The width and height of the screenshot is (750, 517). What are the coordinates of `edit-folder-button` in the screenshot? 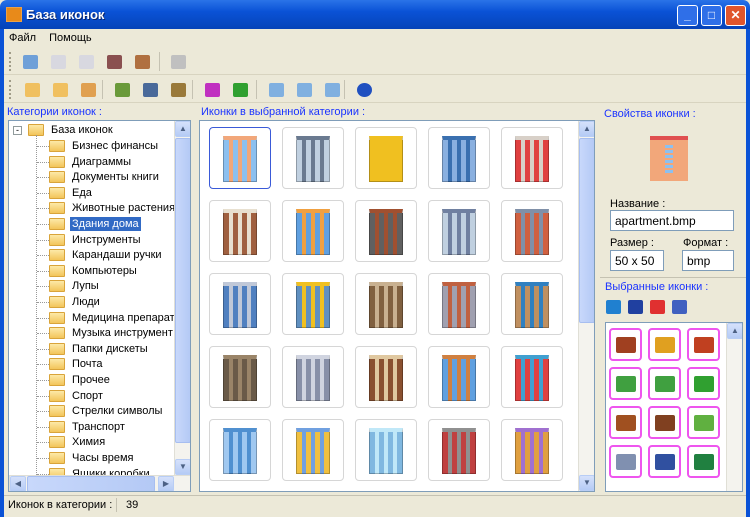 It's located at (60, 89).